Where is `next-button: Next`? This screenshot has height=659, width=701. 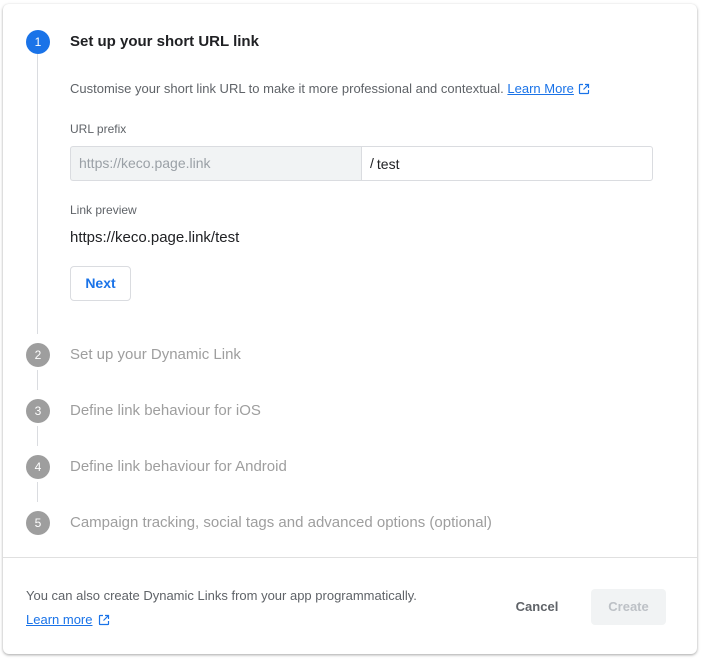
next-button: Next is located at coordinates (100, 283).